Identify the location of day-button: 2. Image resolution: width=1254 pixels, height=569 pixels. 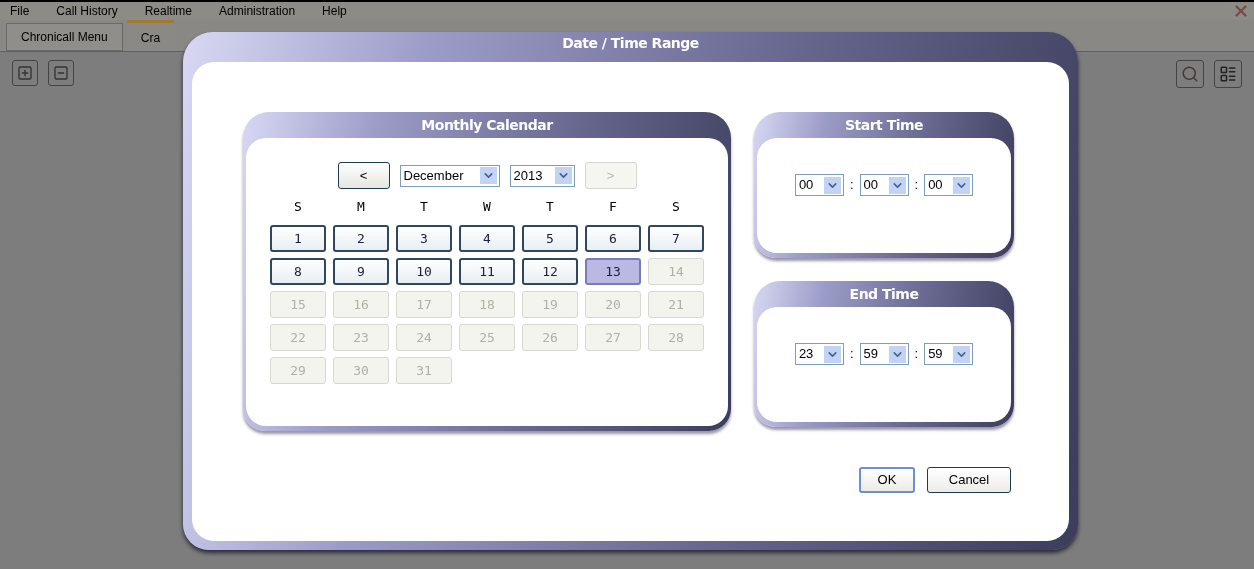
(361, 238).